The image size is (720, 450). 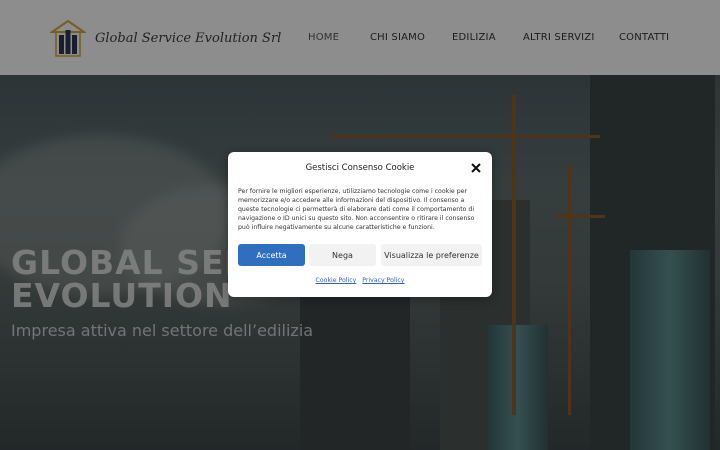 What do you see at coordinates (360, 168) in the screenshot?
I see `modal-title: Gestisci Consenso Cookie` at bounding box center [360, 168].